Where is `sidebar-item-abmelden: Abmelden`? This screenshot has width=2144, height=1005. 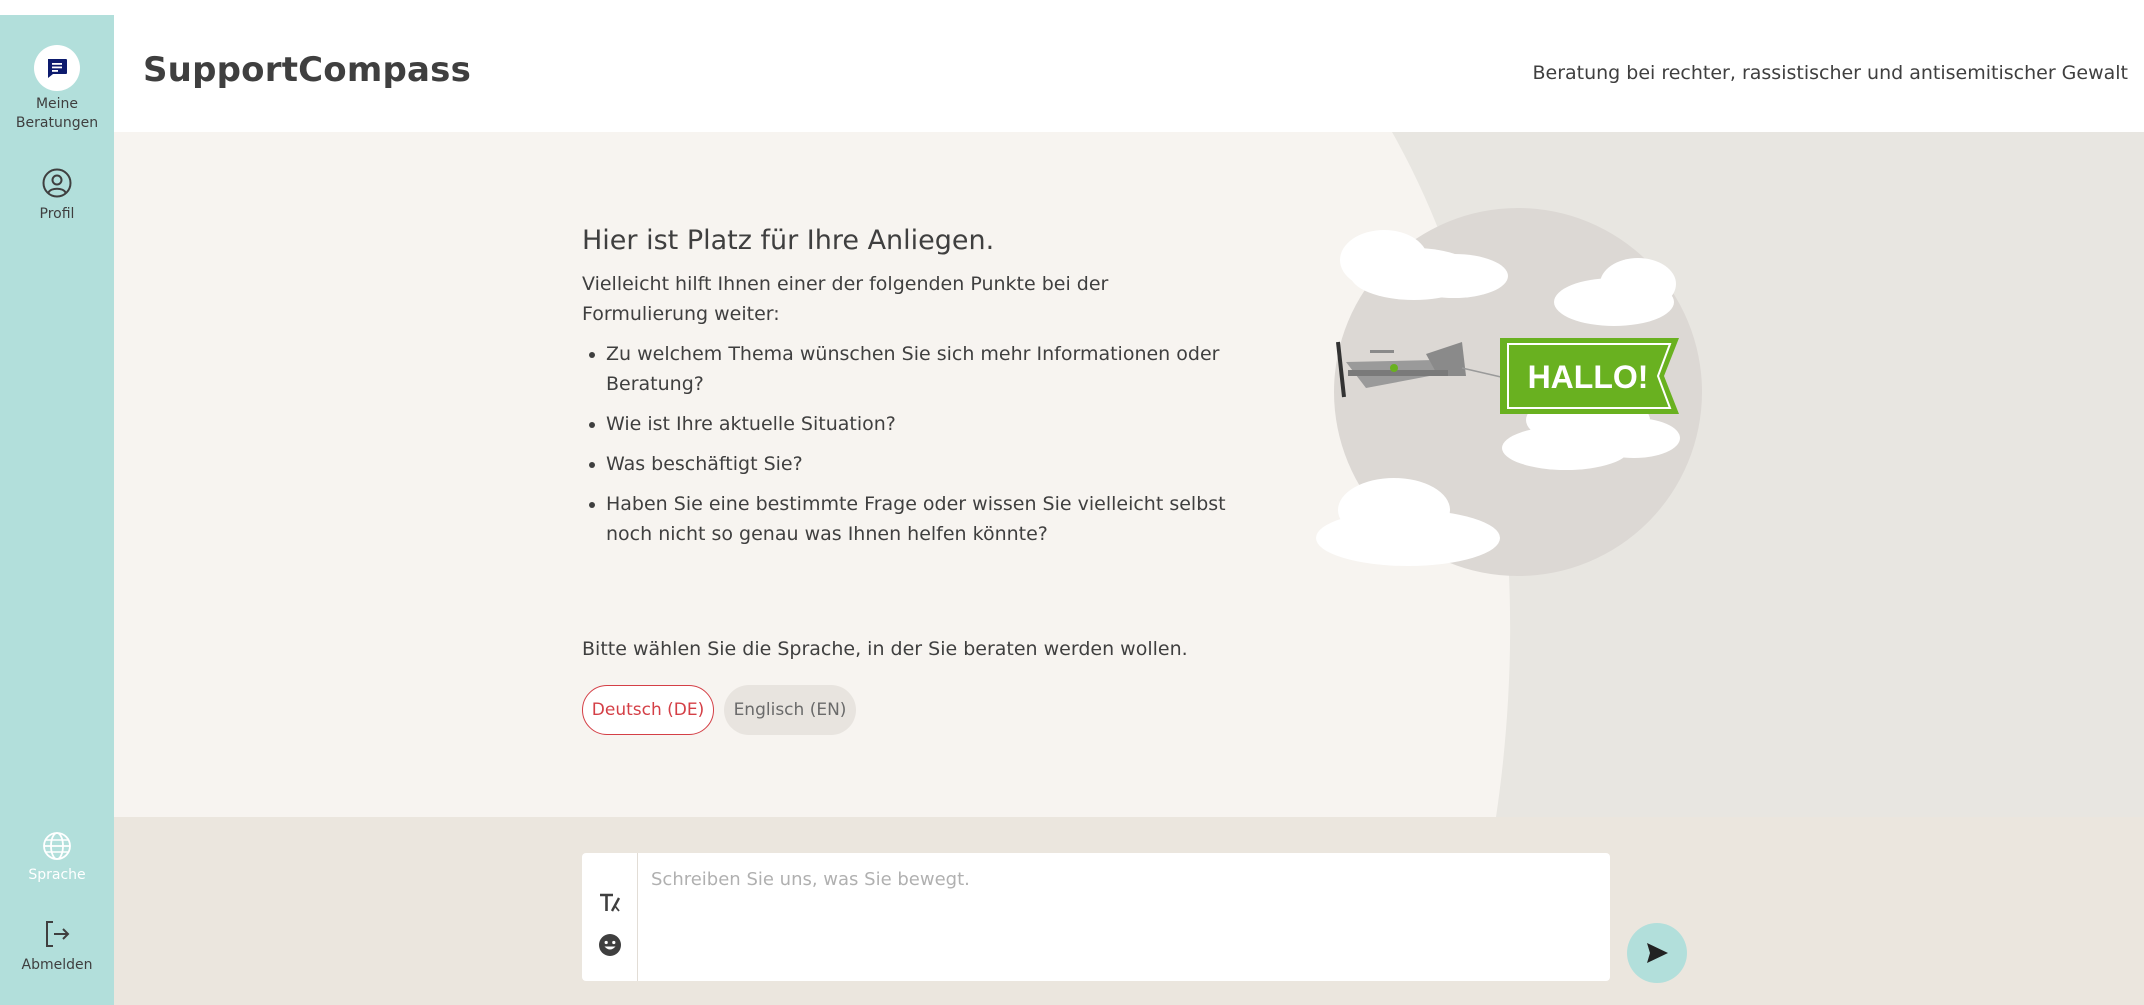
sidebar-item-abmelden: Abmelden is located at coordinates (57, 946).